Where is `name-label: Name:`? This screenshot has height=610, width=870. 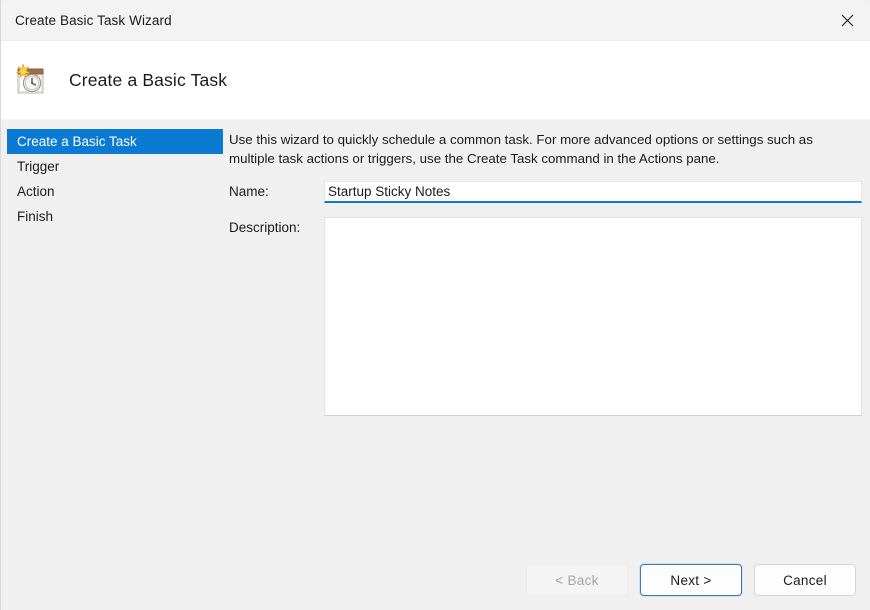
name-label: Name: is located at coordinates (249, 191).